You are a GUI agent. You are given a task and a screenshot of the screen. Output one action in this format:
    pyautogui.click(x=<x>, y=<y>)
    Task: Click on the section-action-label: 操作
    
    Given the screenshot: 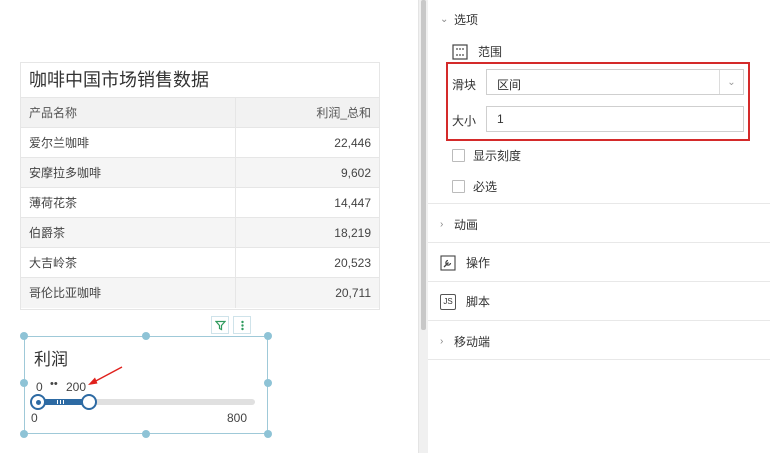 What is the action you would take?
    pyautogui.click(x=478, y=263)
    